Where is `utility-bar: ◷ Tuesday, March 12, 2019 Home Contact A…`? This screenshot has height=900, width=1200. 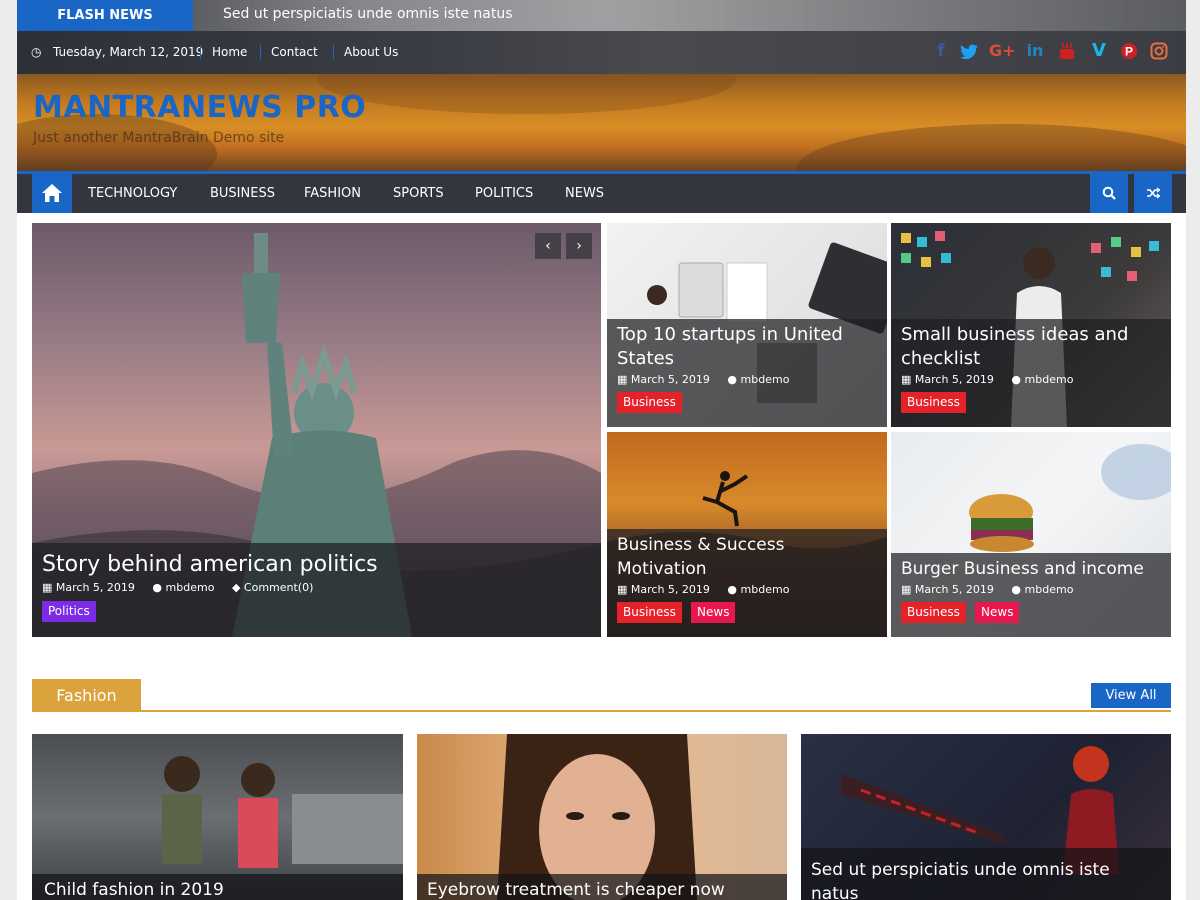 utility-bar: ◷ Tuesday, March 12, 2019 Home Contact A… is located at coordinates (601, 52).